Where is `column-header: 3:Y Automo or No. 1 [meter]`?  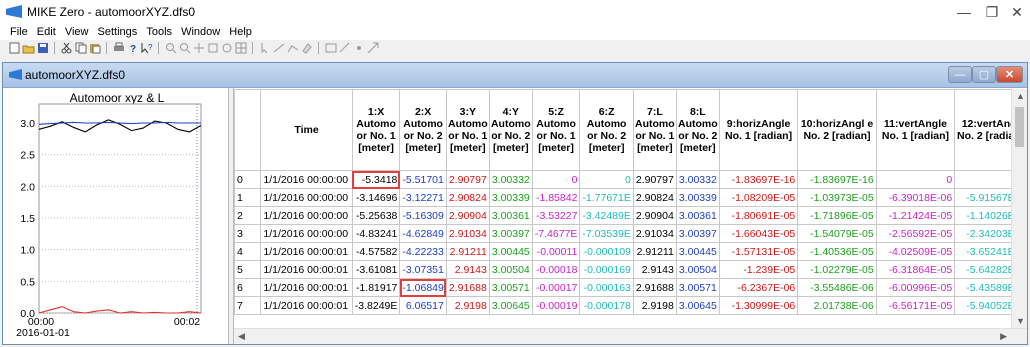
column-header: 3:Y Automo or No. 1 [meter] is located at coordinates (467, 130).